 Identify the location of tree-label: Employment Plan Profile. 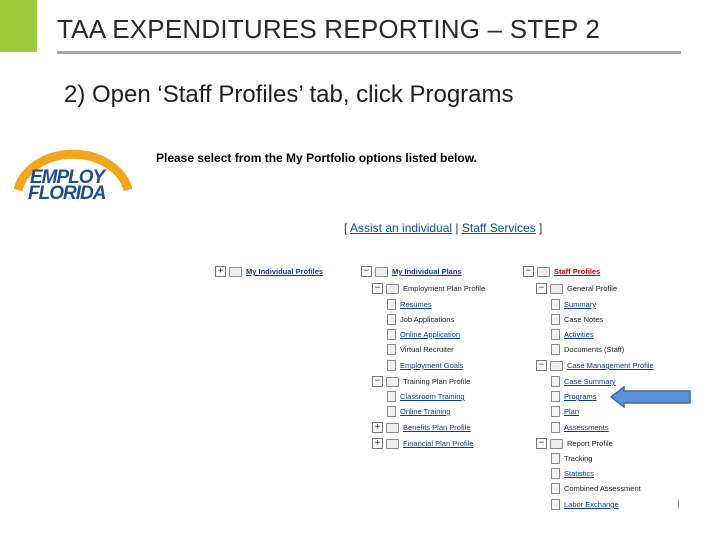
(444, 288).